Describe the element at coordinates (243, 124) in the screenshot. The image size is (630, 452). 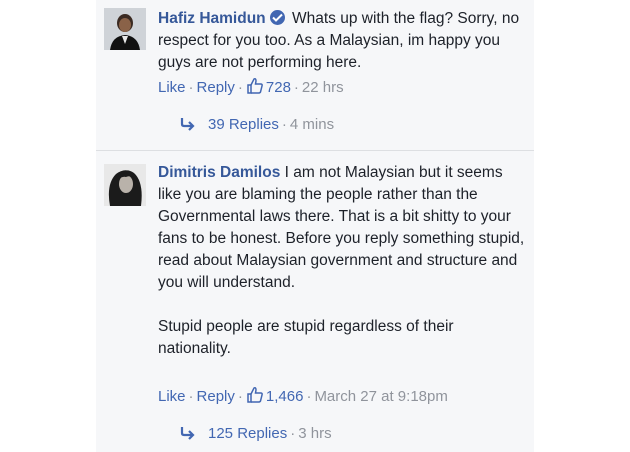
I see `replies-count: 39 Replies` at that location.